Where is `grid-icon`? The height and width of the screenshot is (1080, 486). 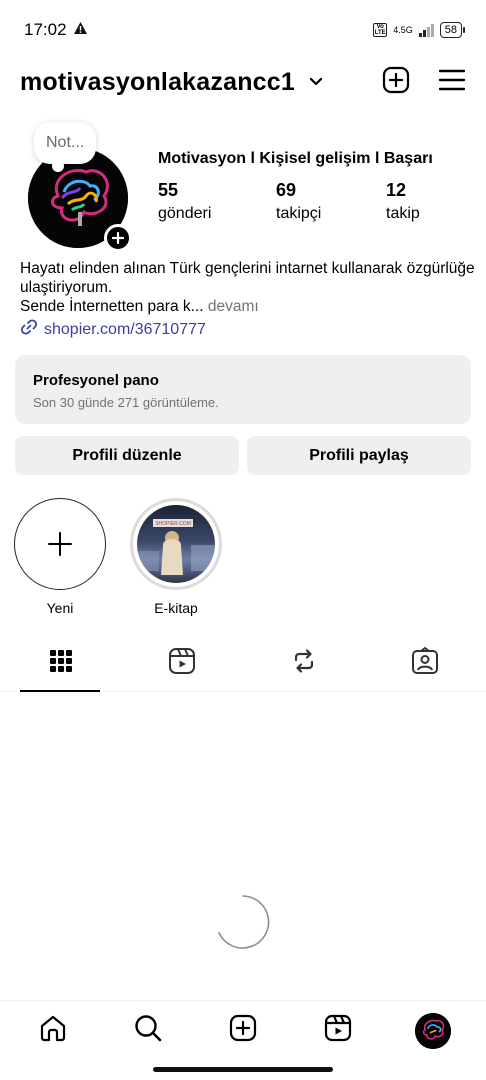
grid-icon is located at coordinates (61, 663).